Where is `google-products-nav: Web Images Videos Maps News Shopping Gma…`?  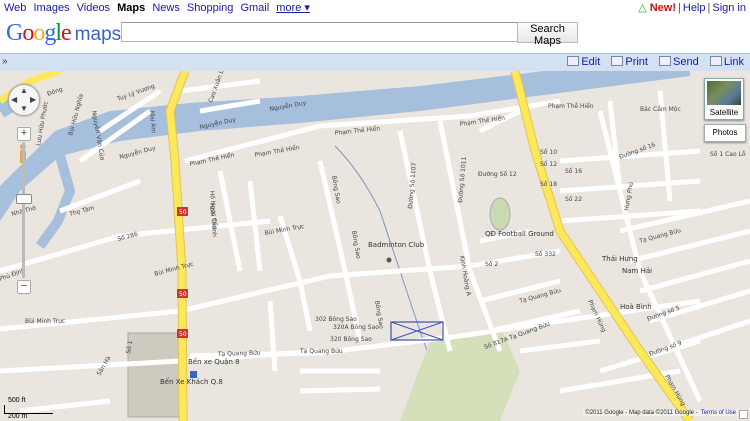 google-products-nav: Web Images Videos Maps News Shopping Gma… is located at coordinates (159, 8).